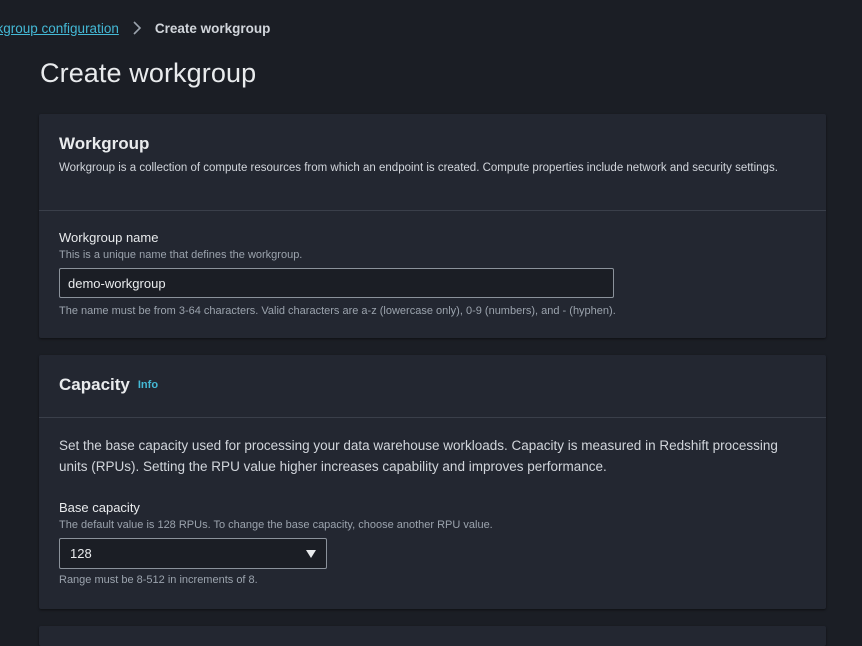  Describe the element at coordinates (99, 507) in the screenshot. I see `base-capacity-label: Base capacity` at that location.